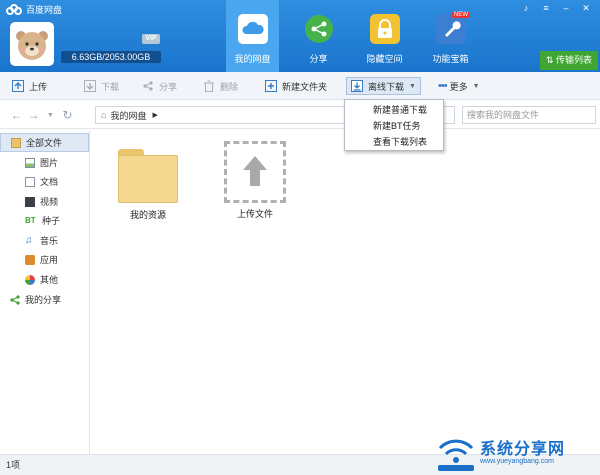  I want to click on new-badge: NEW, so click(461, 15).